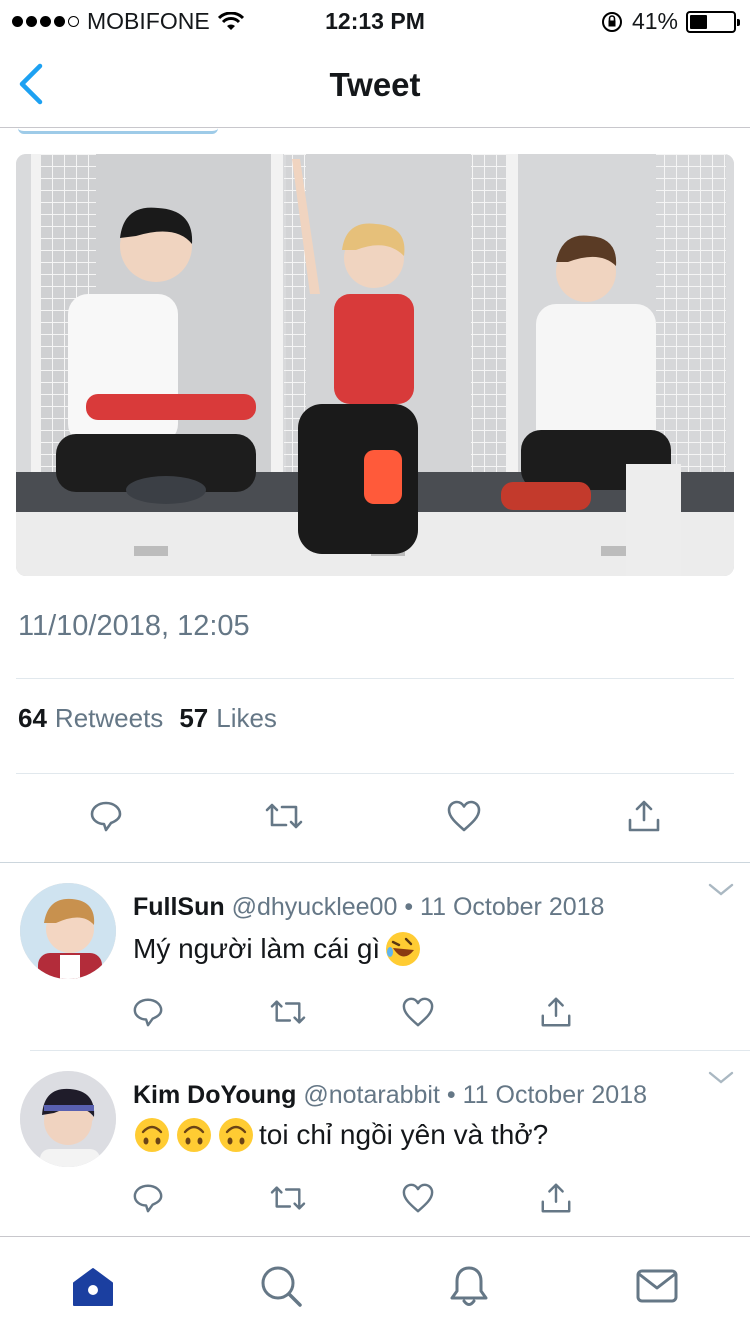 This screenshot has width=750, height=1334. I want to click on reply-body: Mý người làm cái gì, so click(257, 948).